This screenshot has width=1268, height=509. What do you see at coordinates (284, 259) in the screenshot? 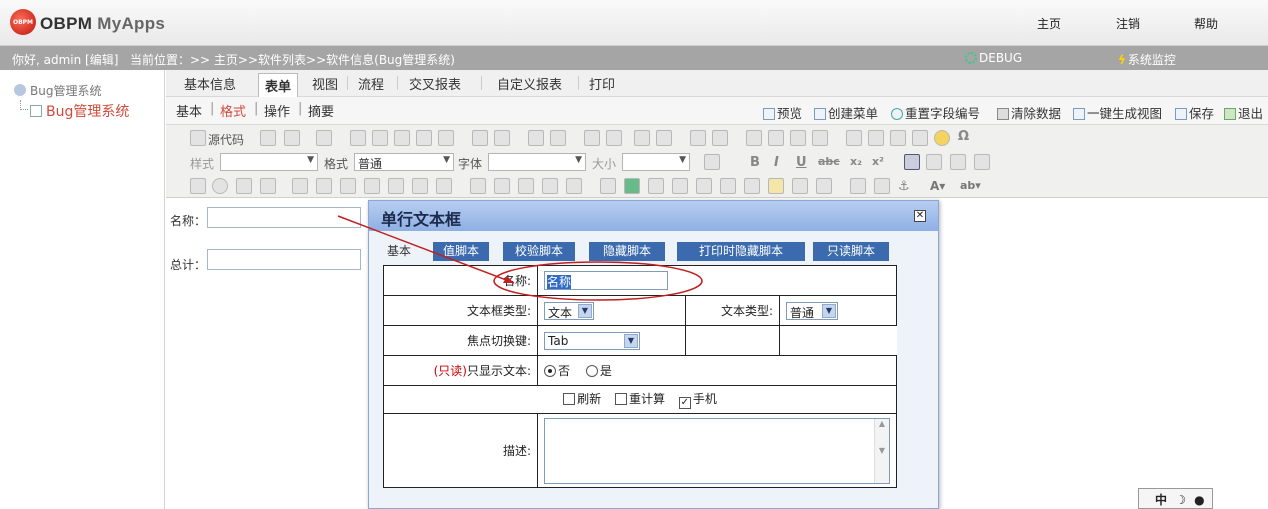
I see `total-field` at bounding box center [284, 259].